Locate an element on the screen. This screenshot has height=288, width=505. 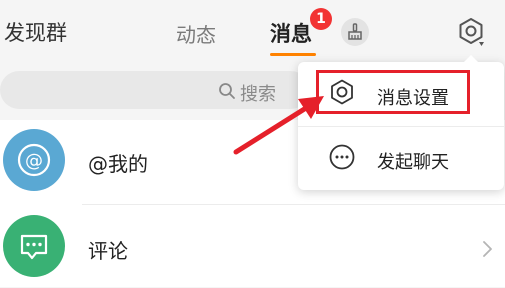
annotation-arrow is located at coordinates (278, 125).